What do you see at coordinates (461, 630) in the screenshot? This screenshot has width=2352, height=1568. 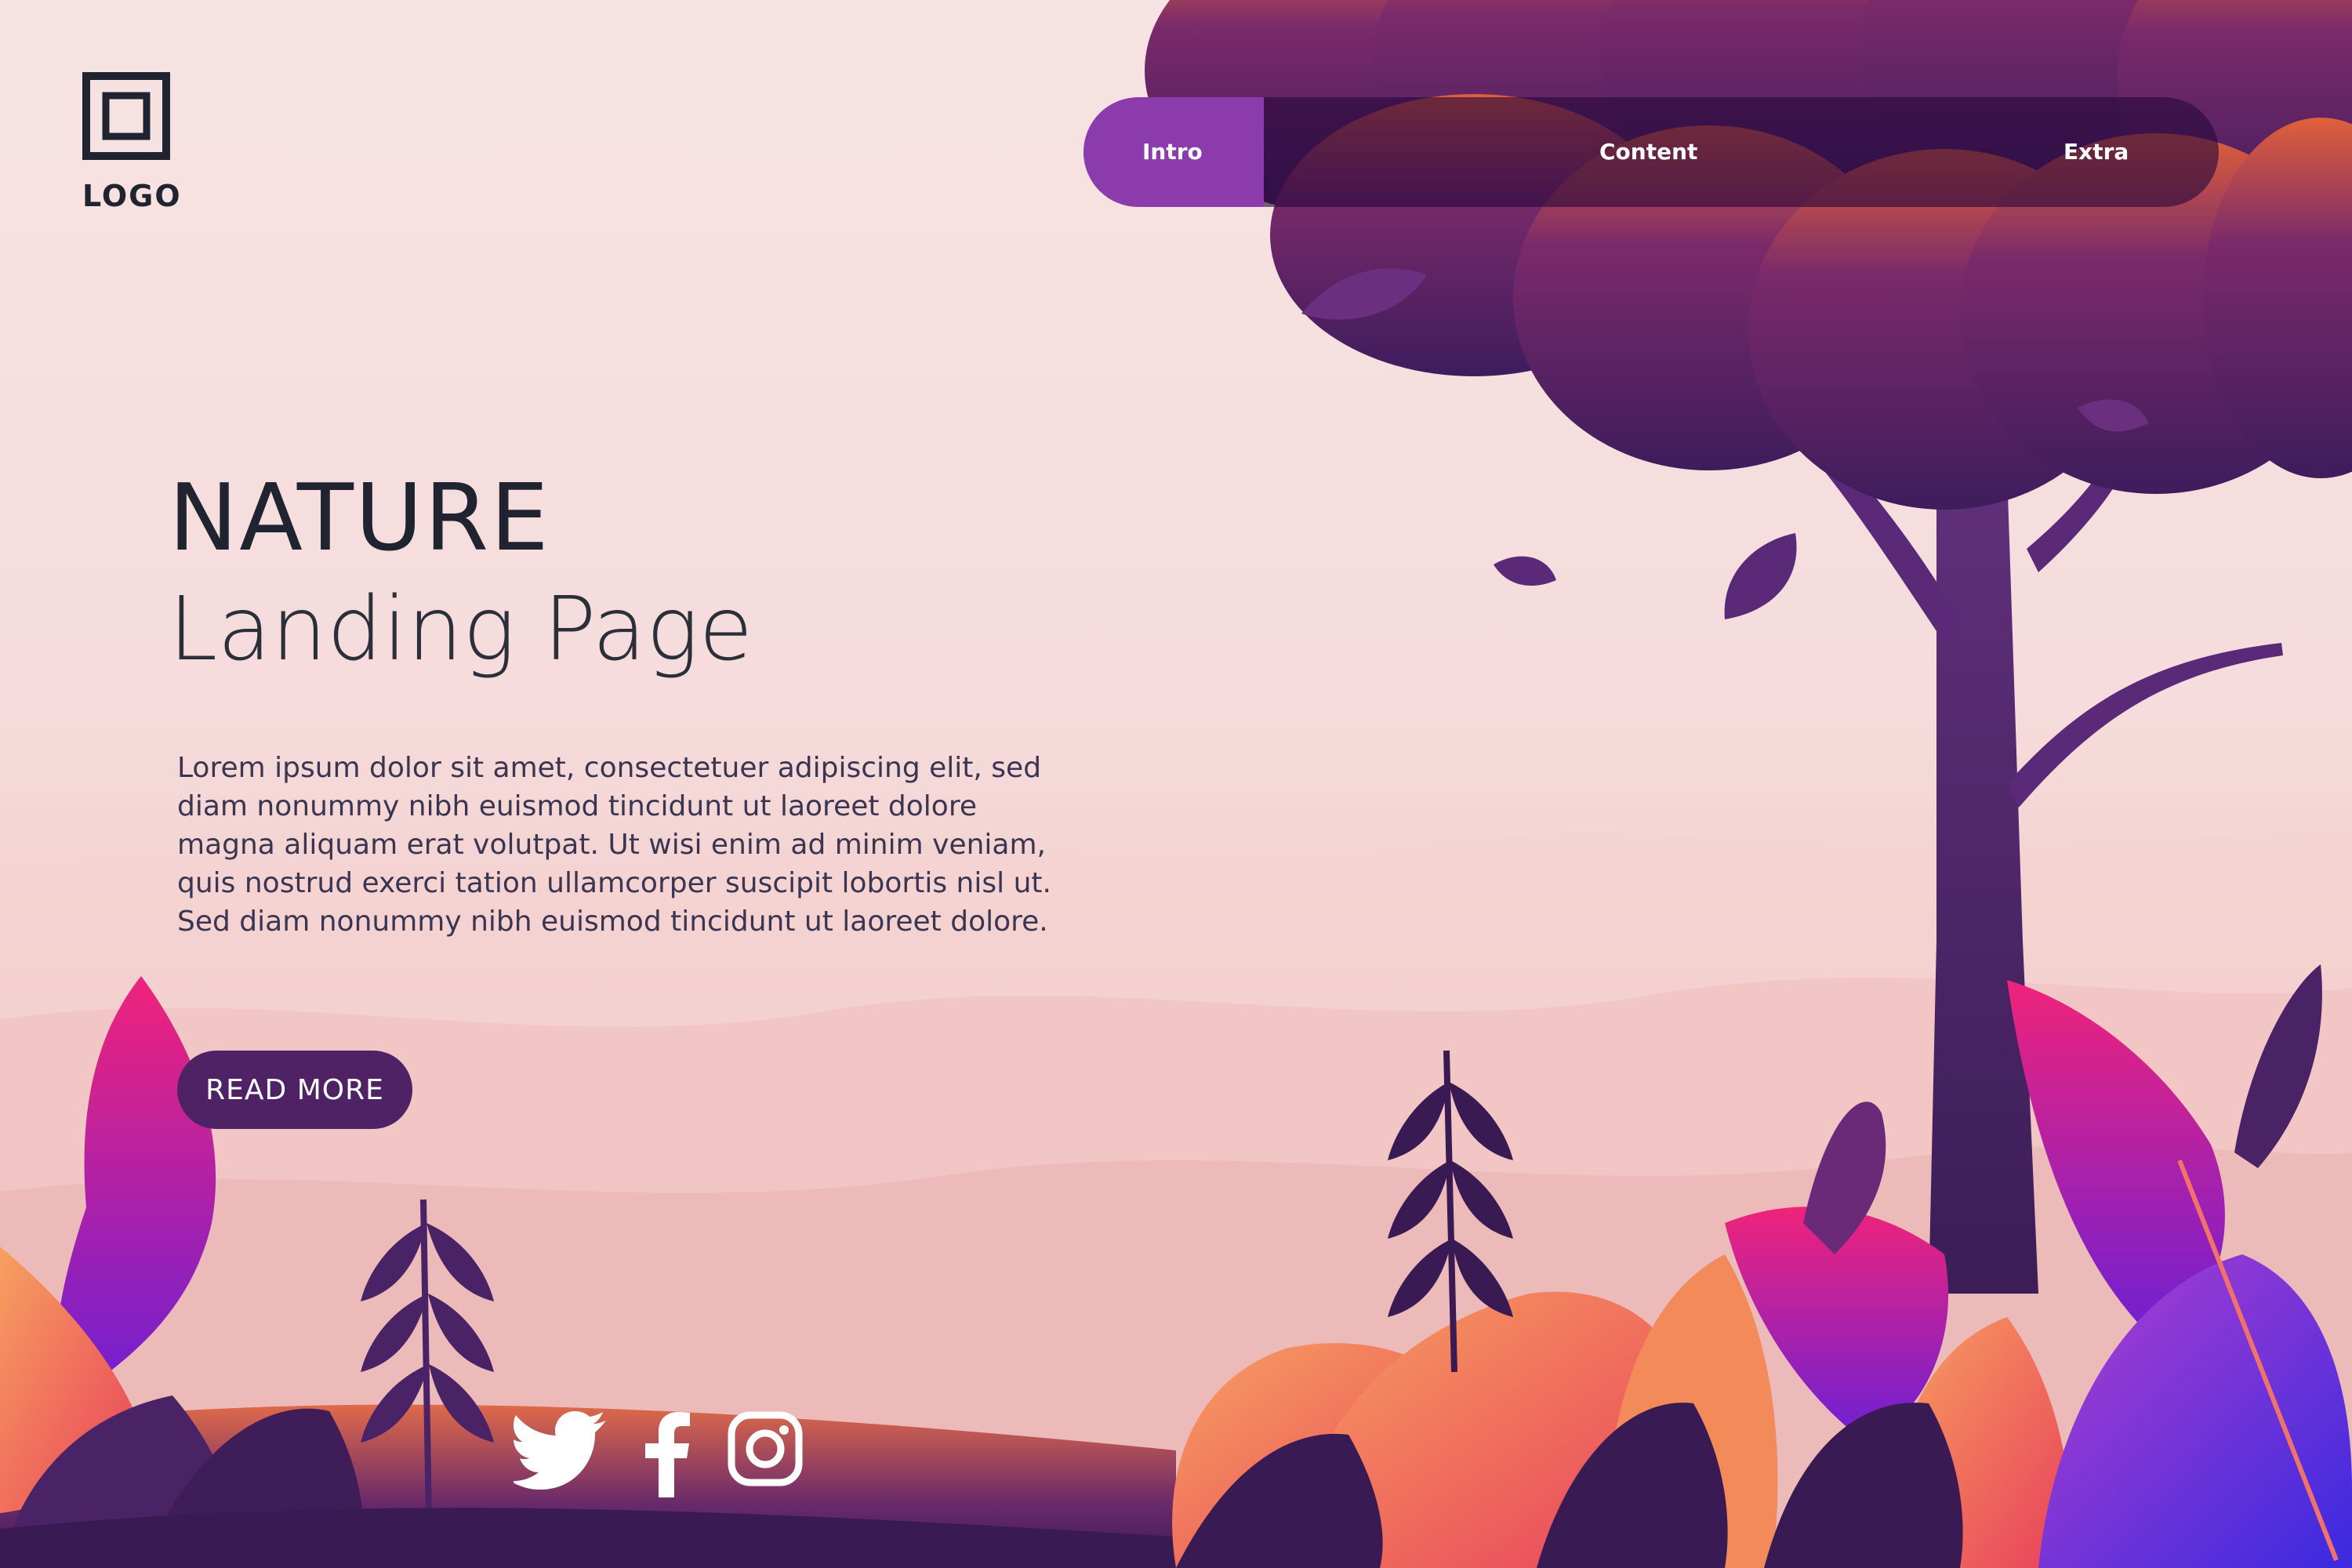 I see `hero-subtitle: Landing Page` at bounding box center [461, 630].